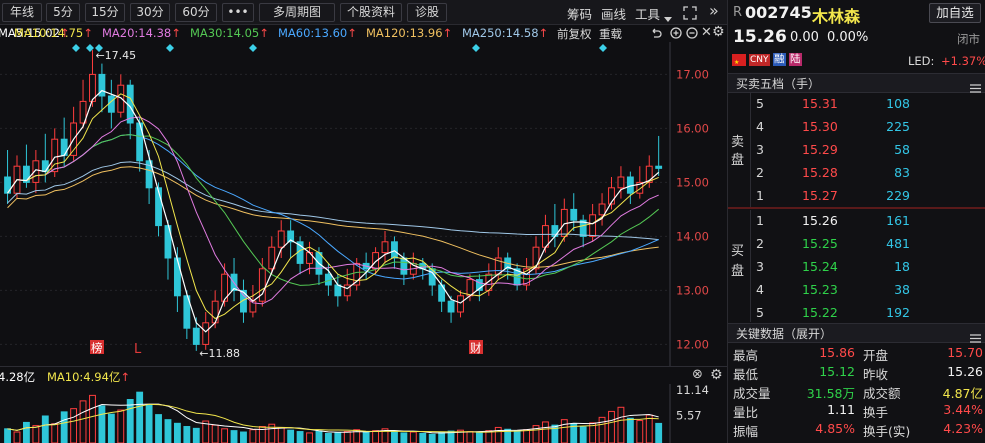 The height and width of the screenshot is (443, 985). Describe the element at coordinates (692, 290) in the screenshot. I see `y-tick-label: 13.00` at that location.